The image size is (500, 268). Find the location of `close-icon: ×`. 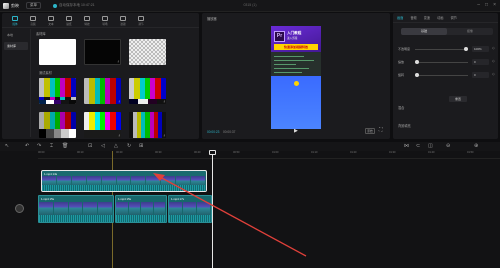

close-icon: × is located at coordinates (494, 5).